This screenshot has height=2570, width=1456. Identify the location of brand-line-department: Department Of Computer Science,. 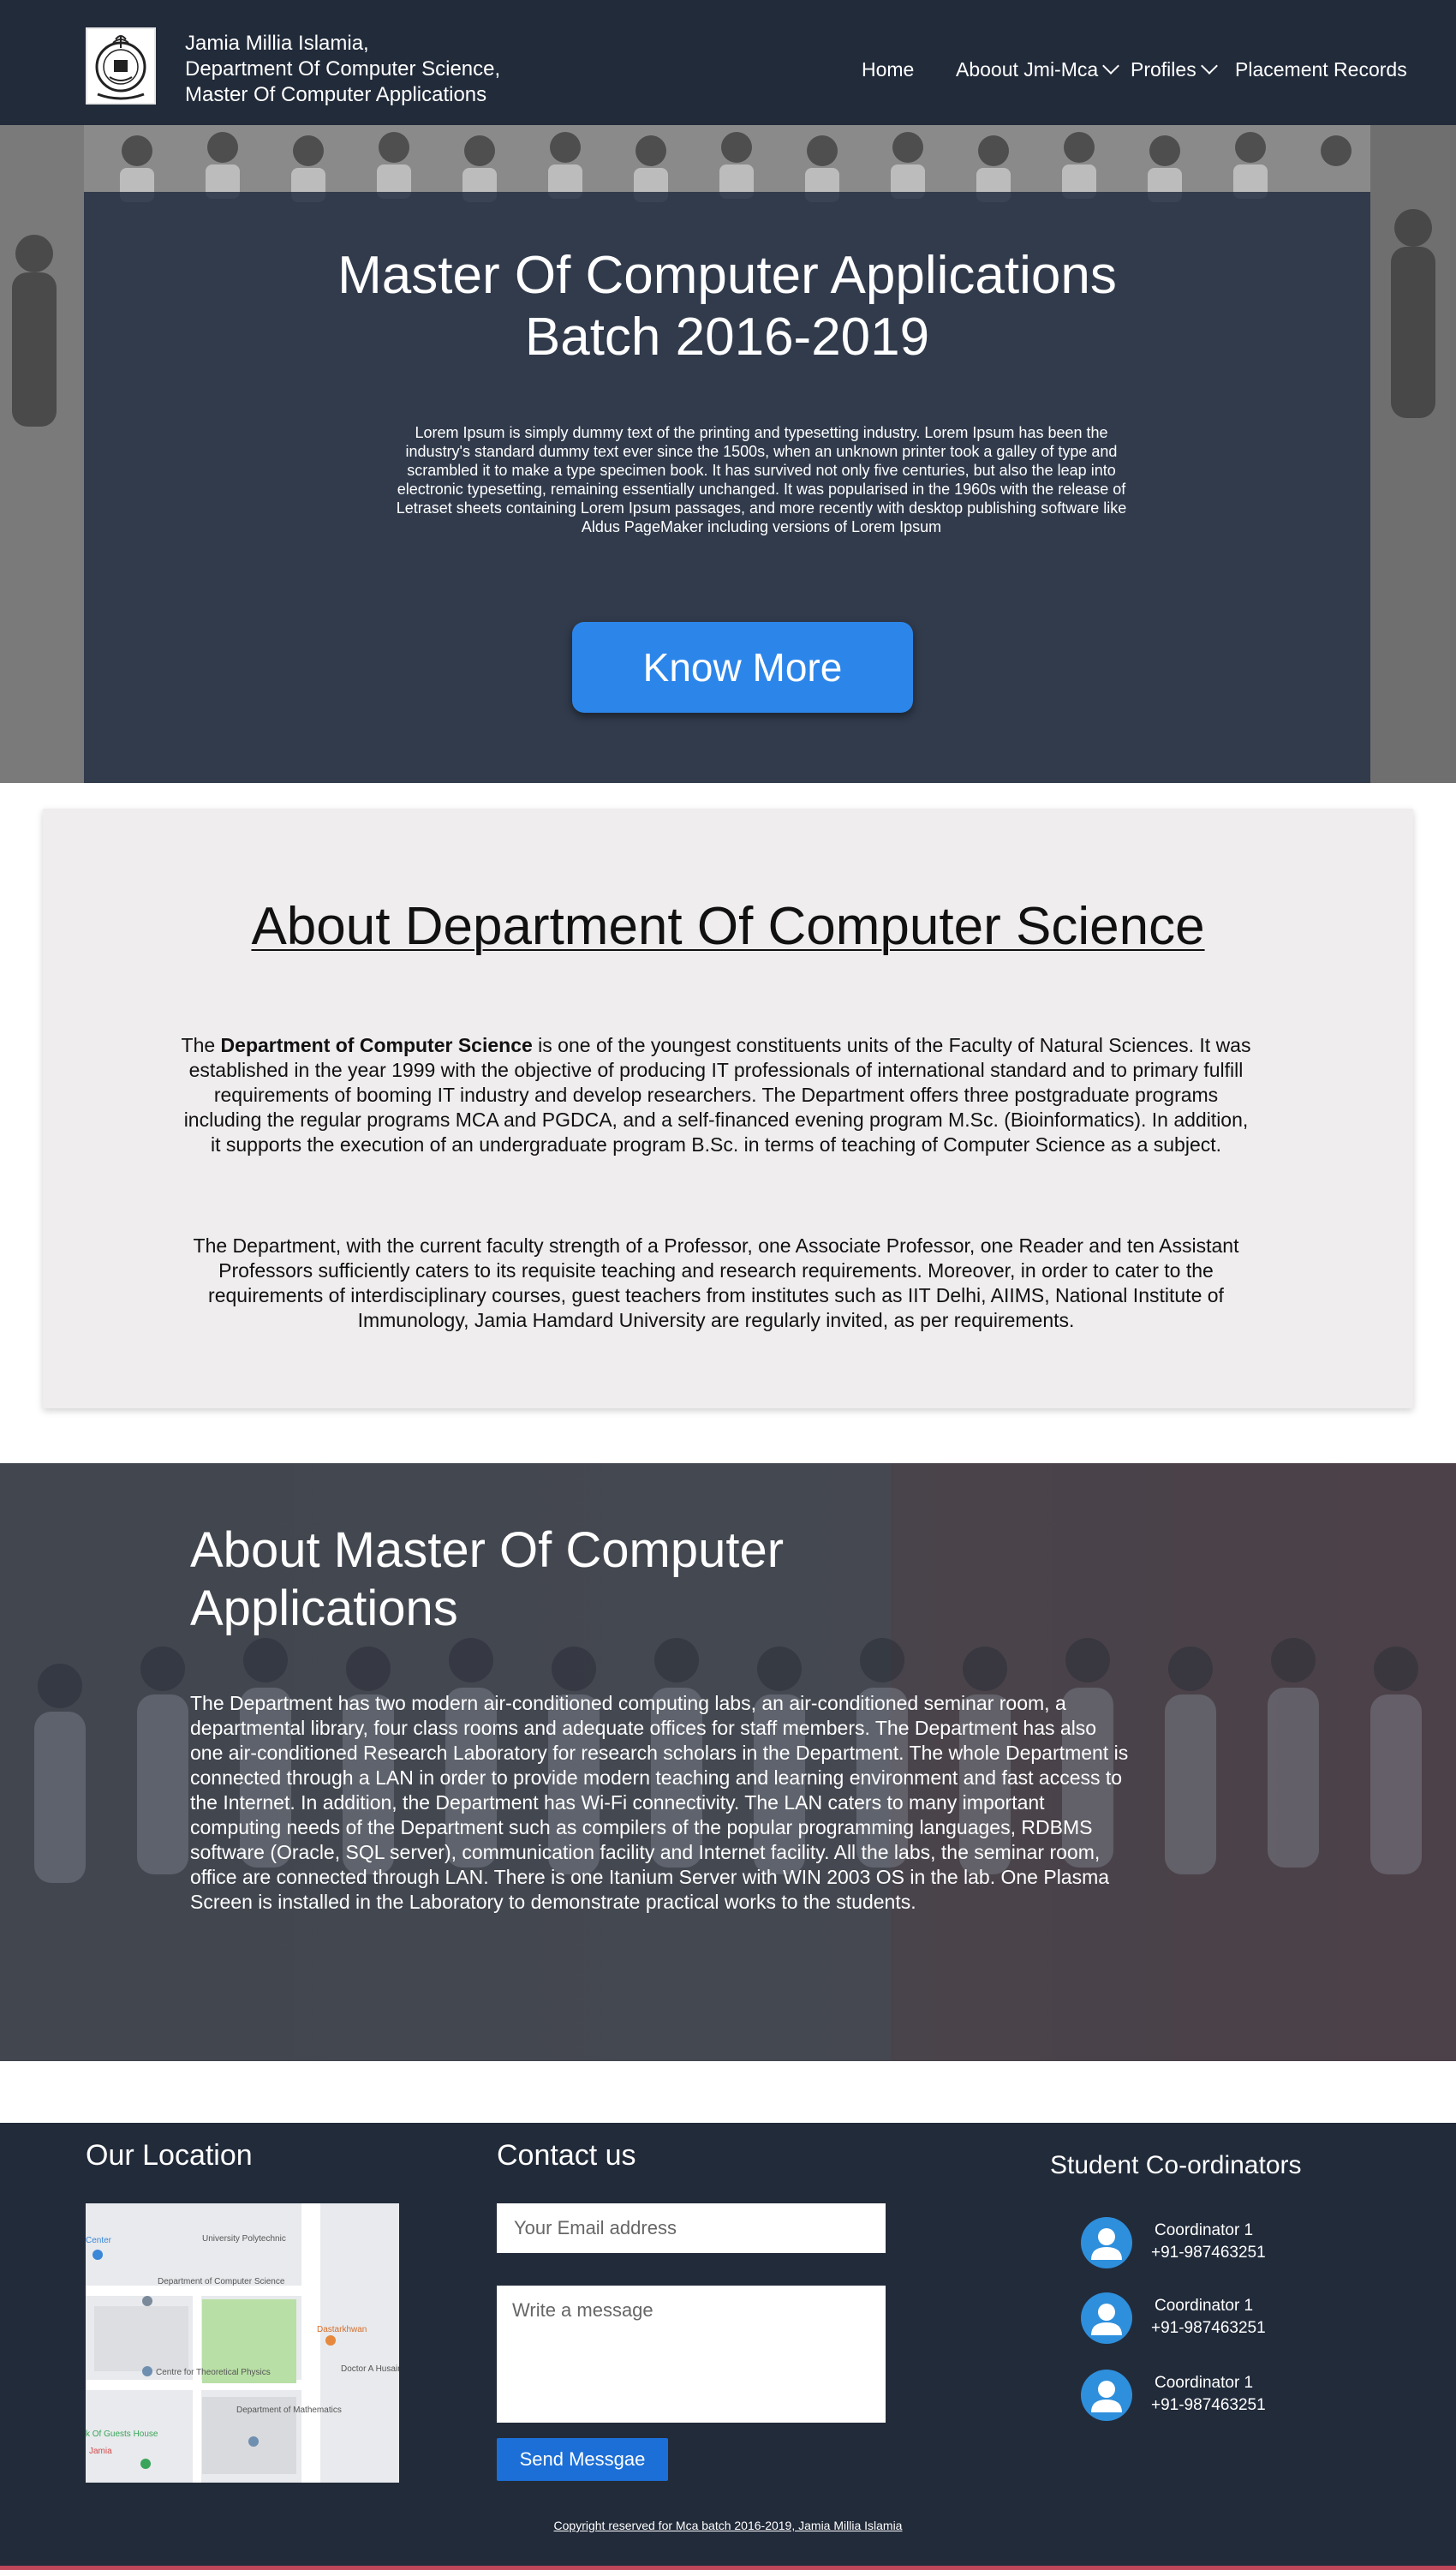
(343, 69).